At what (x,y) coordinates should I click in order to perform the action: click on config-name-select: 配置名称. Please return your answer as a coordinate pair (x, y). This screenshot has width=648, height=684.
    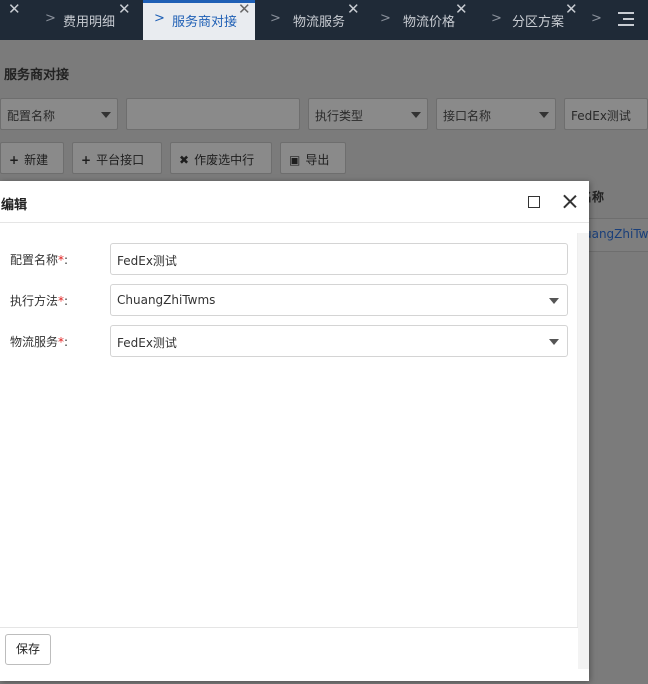
    Looking at the image, I should click on (59, 114).